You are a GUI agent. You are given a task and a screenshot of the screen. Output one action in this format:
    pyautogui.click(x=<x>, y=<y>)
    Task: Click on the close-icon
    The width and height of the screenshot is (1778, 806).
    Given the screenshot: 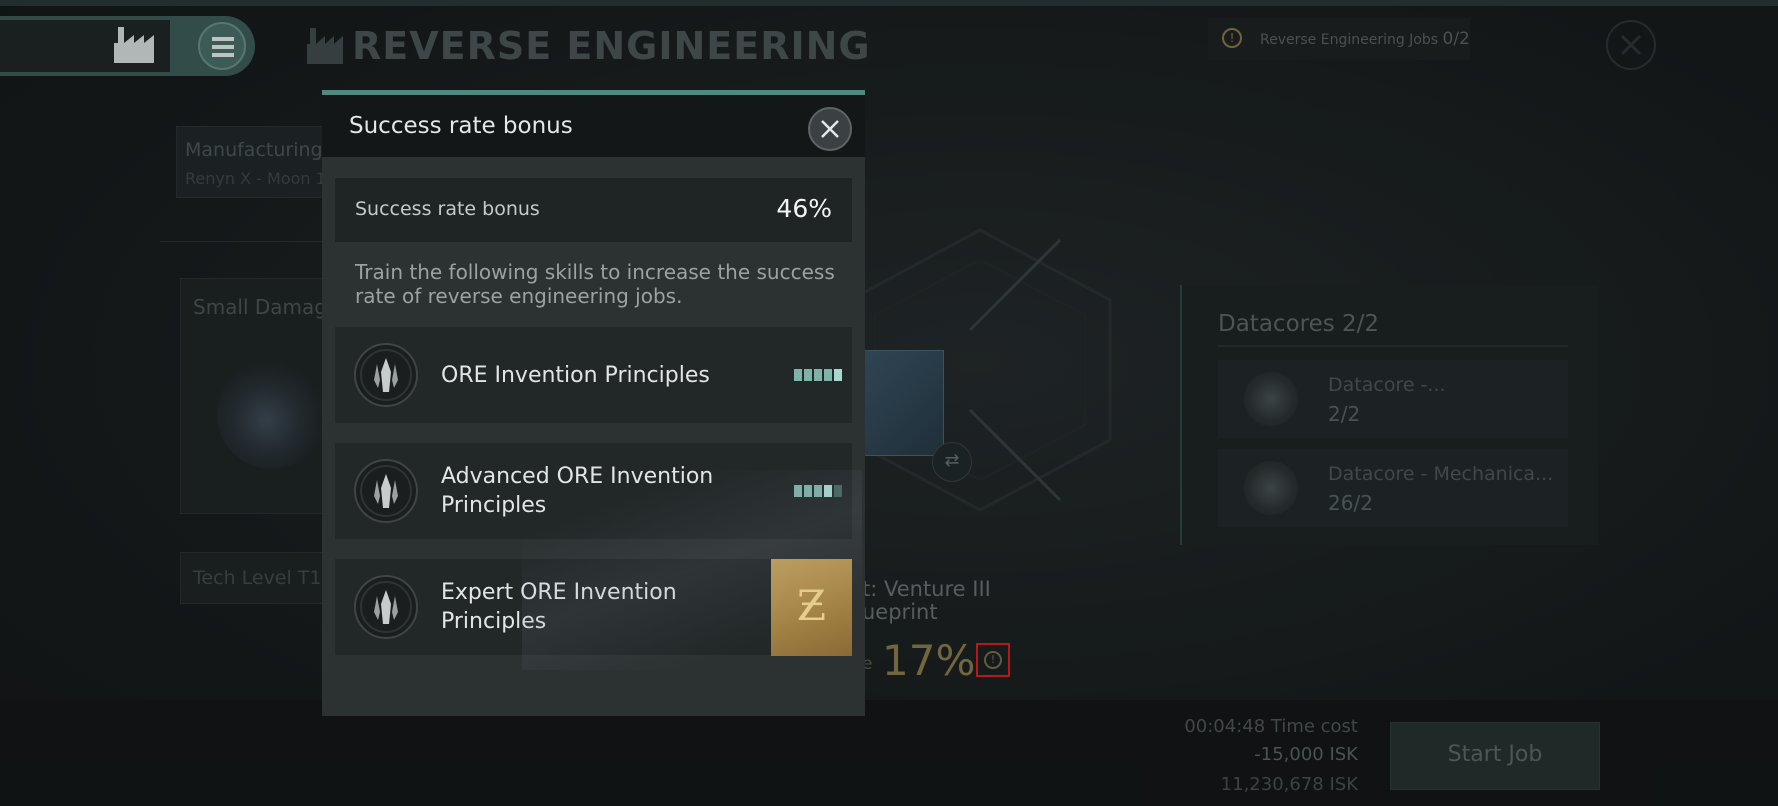 What is the action you would take?
    pyautogui.click(x=830, y=129)
    